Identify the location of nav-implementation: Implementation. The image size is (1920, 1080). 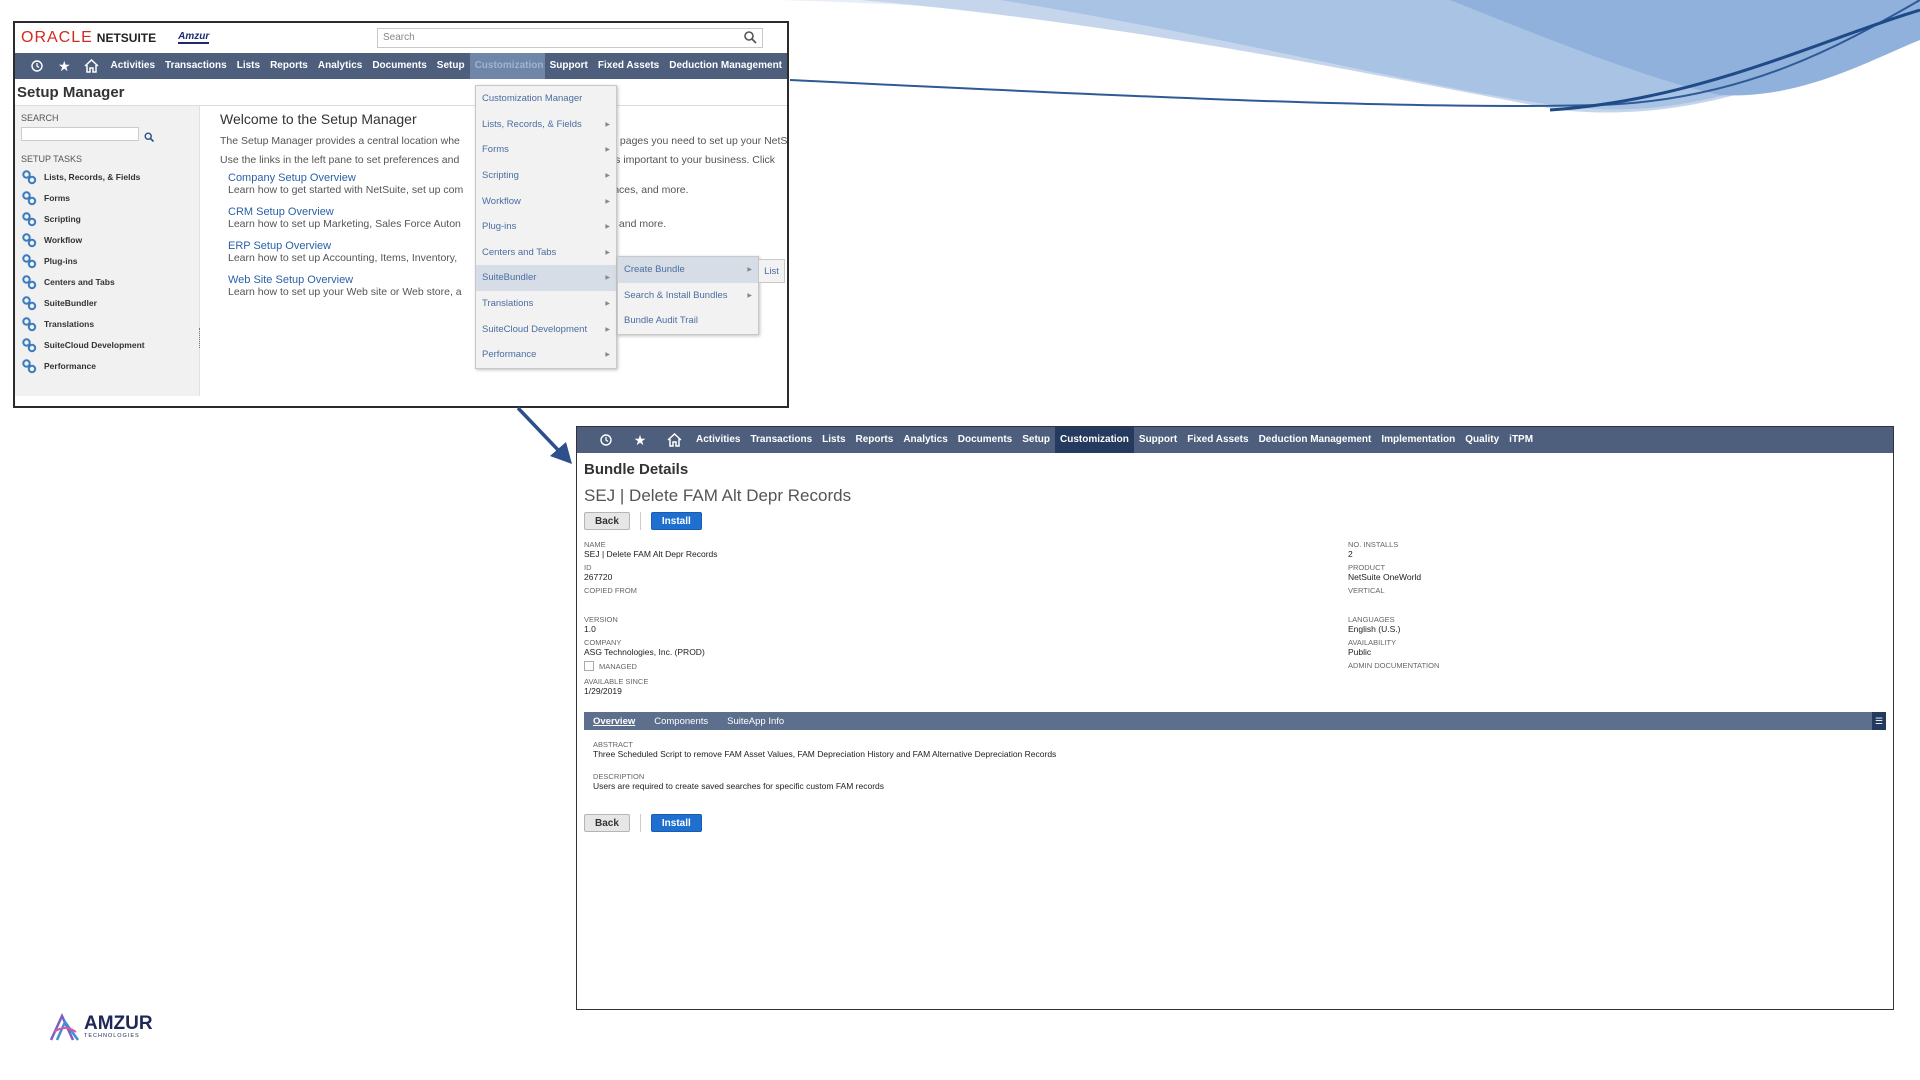
(1418, 440).